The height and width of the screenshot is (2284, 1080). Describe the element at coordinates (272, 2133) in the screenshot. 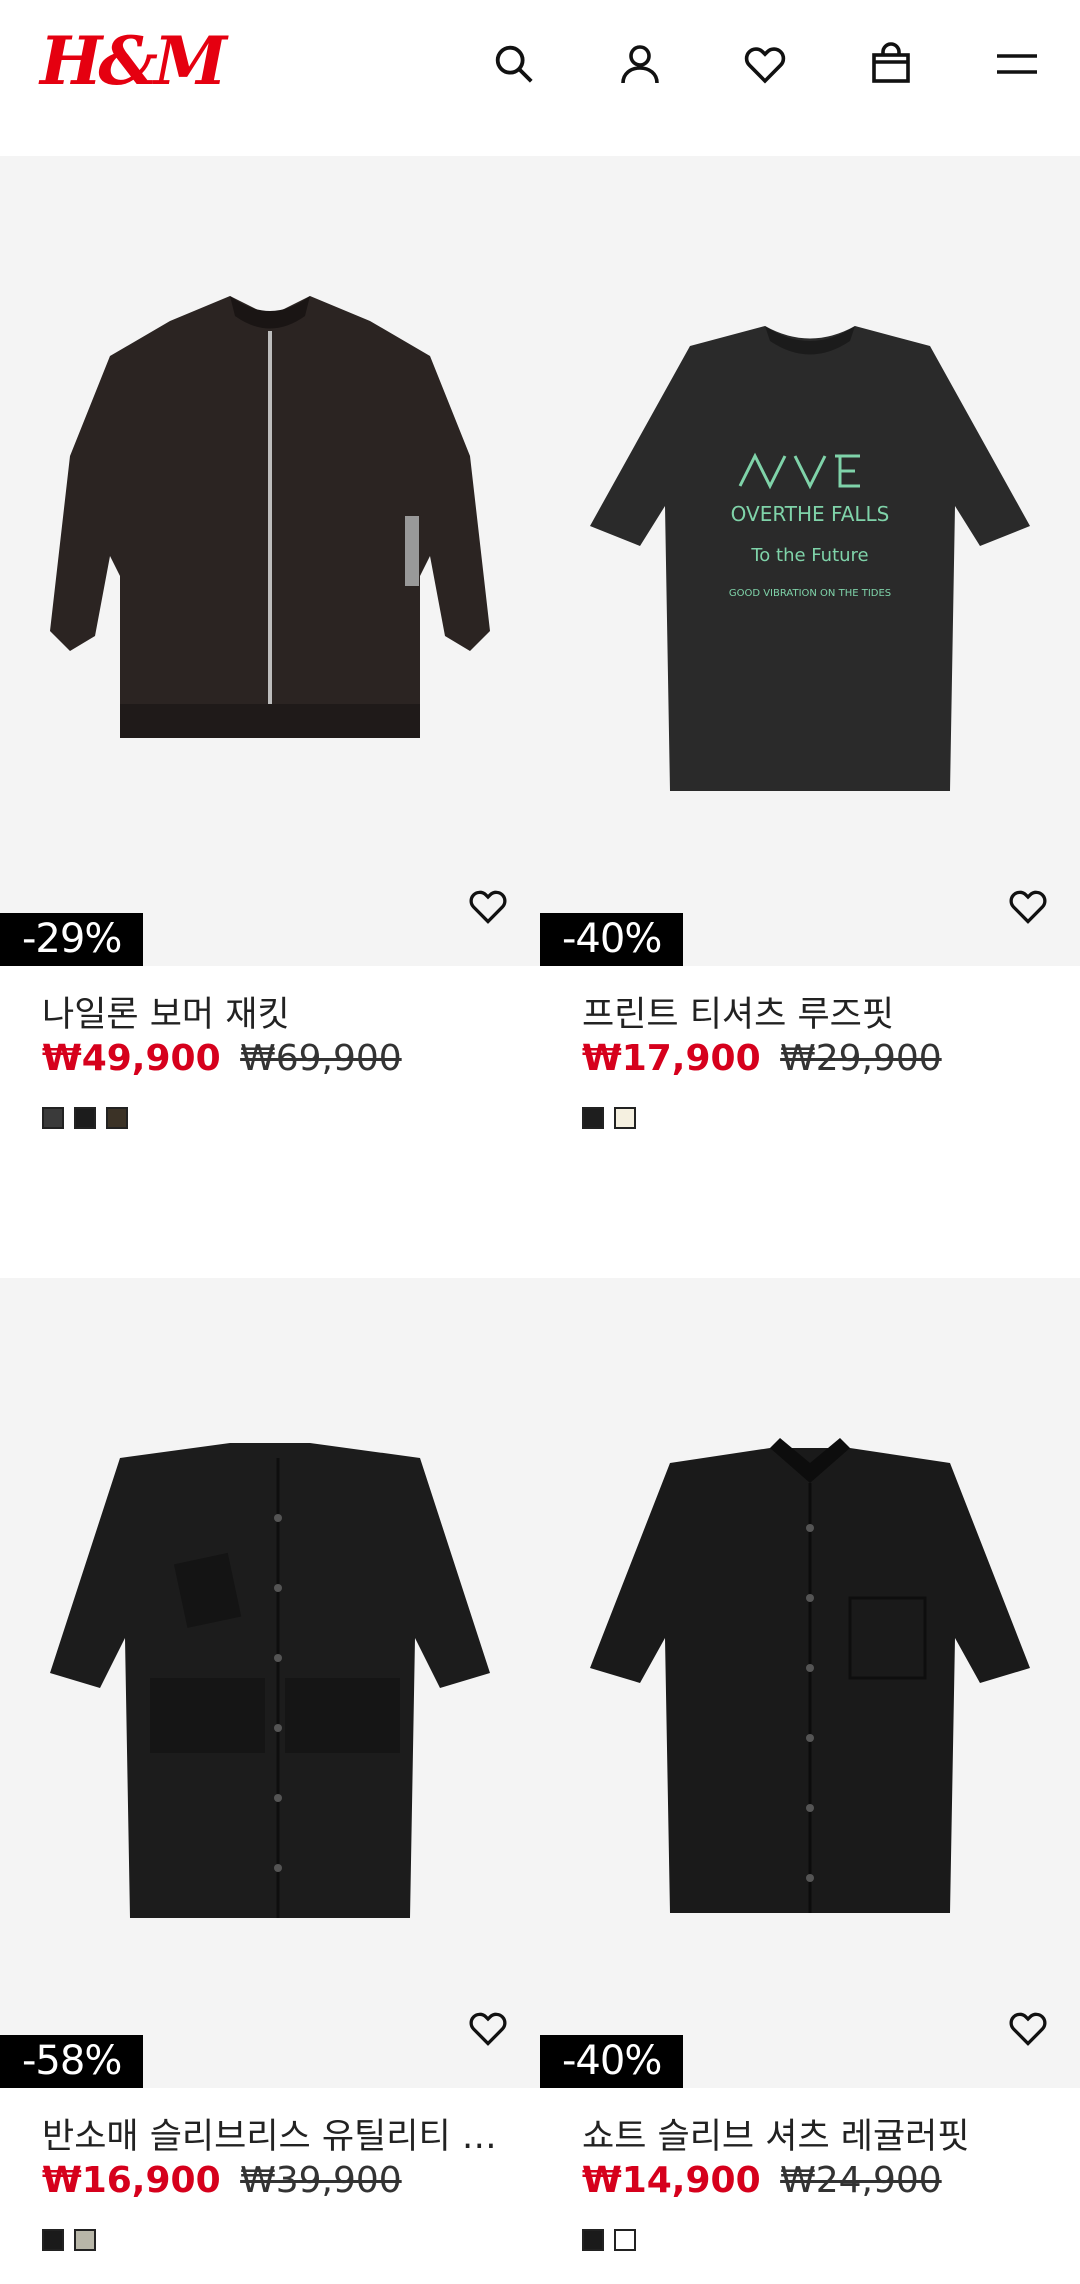

I see `product-name: 반소매 슬리브리스 유틸리티 셔츠` at that location.